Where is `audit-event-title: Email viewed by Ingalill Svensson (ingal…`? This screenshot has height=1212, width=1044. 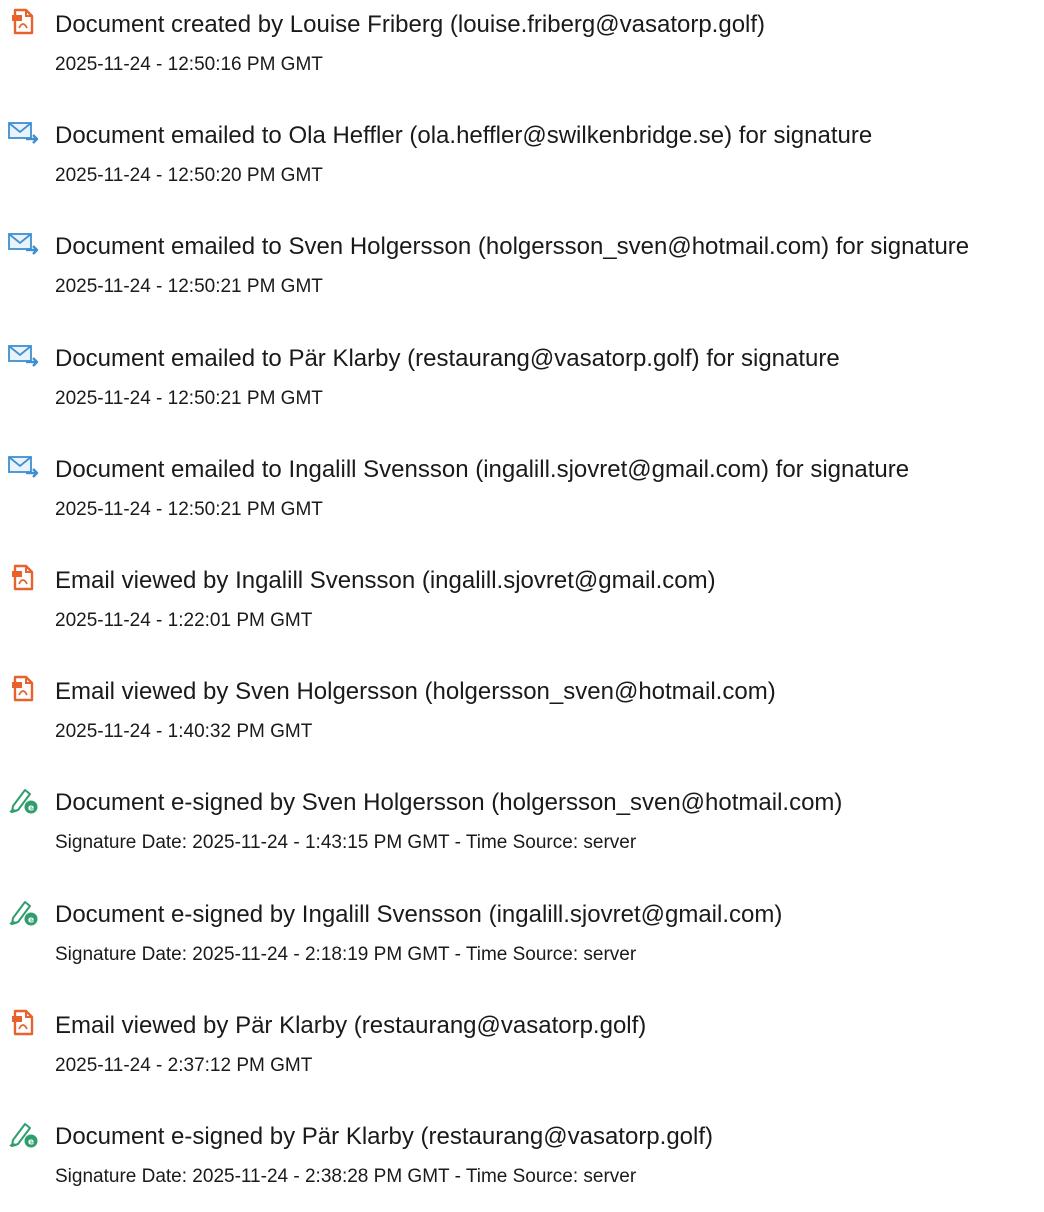 audit-event-title: Email viewed by Ingalill Svensson (ingal… is located at coordinates (385, 580).